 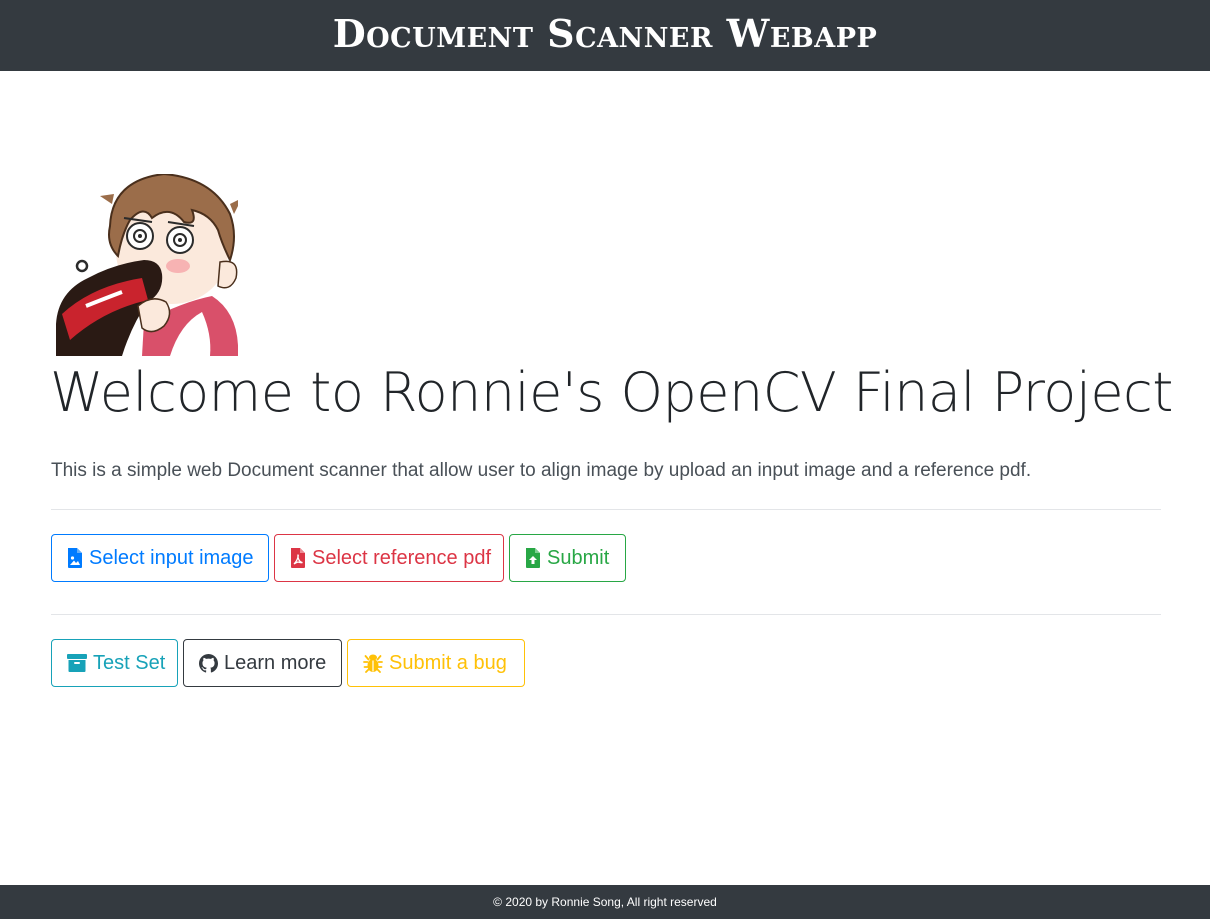 I want to click on app-title: Document Scanner Webapp, so click(x=605, y=33).